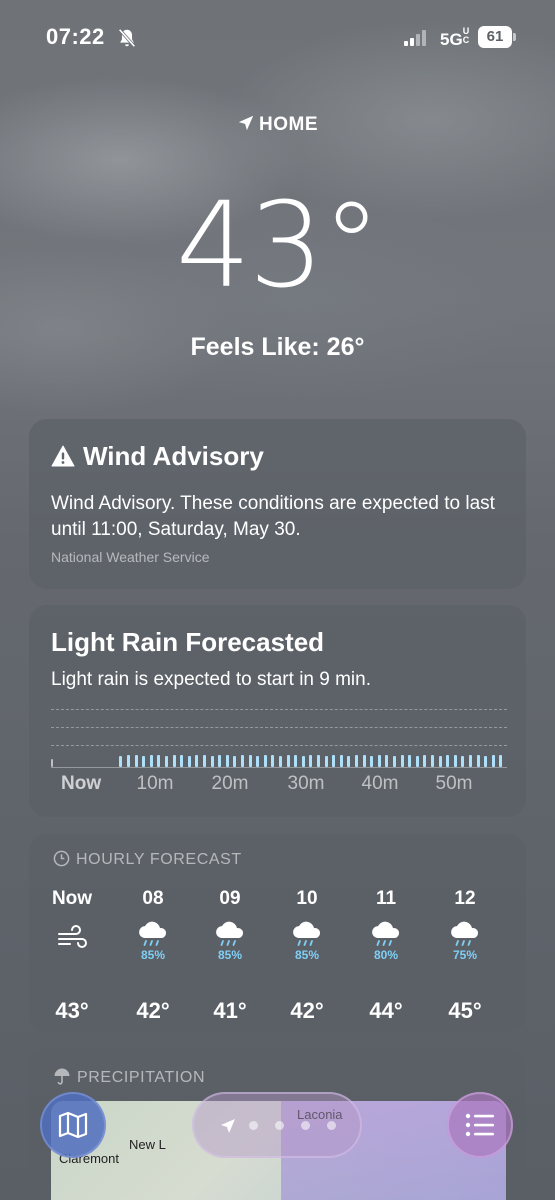 The height and width of the screenshot is (1200, 555). What do you see at coordinates (465, 1010) in the screenshot?
I see `hour-temp: 45°` at bounding box center [465, 1010].